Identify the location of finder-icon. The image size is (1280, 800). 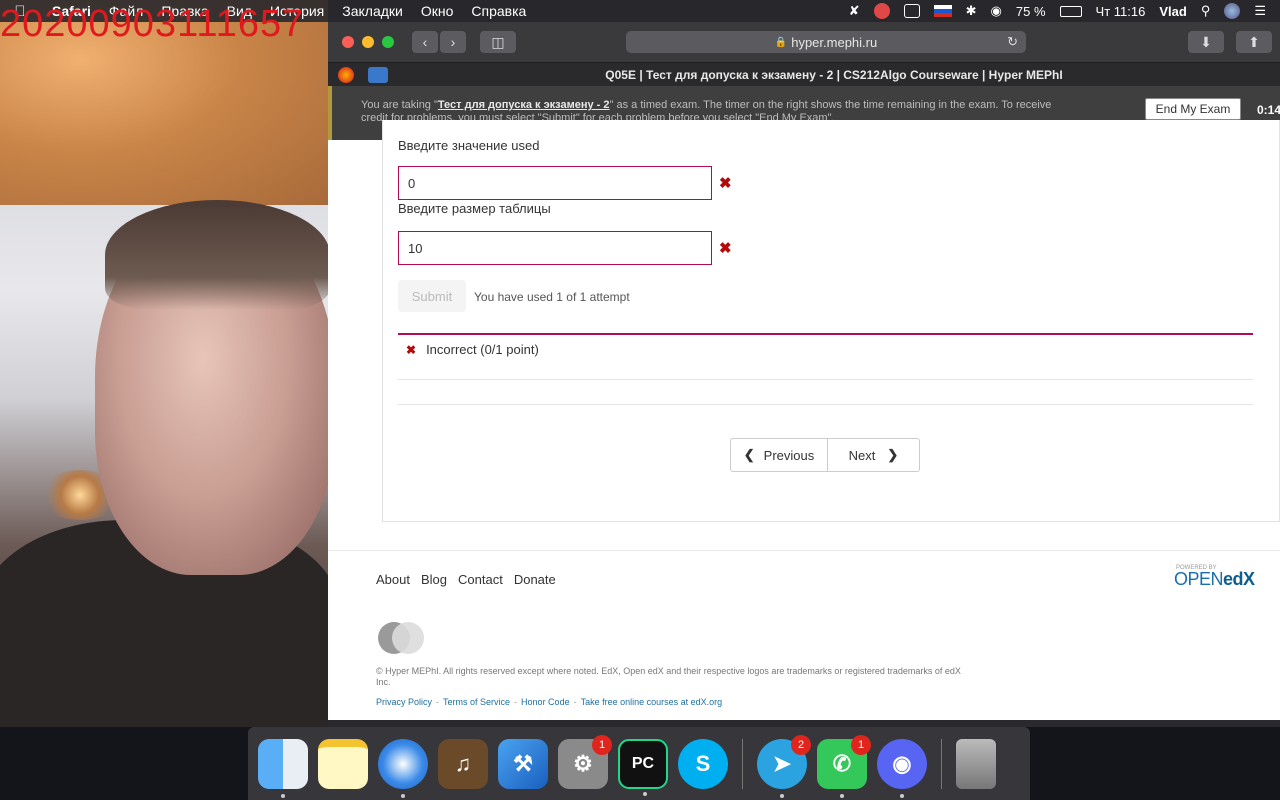
(283, 768).